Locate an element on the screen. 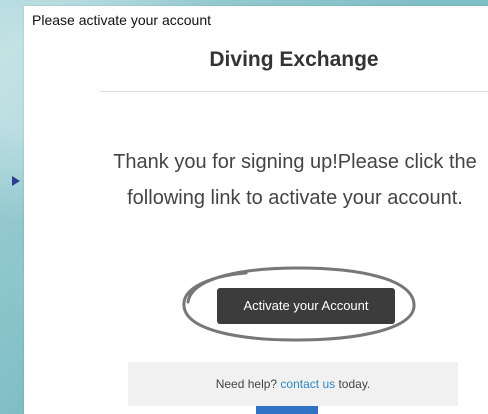 The width and height of the screenshot is (488, 414). activate-account-button: Activate your Account is located at coordinates (306, 306).